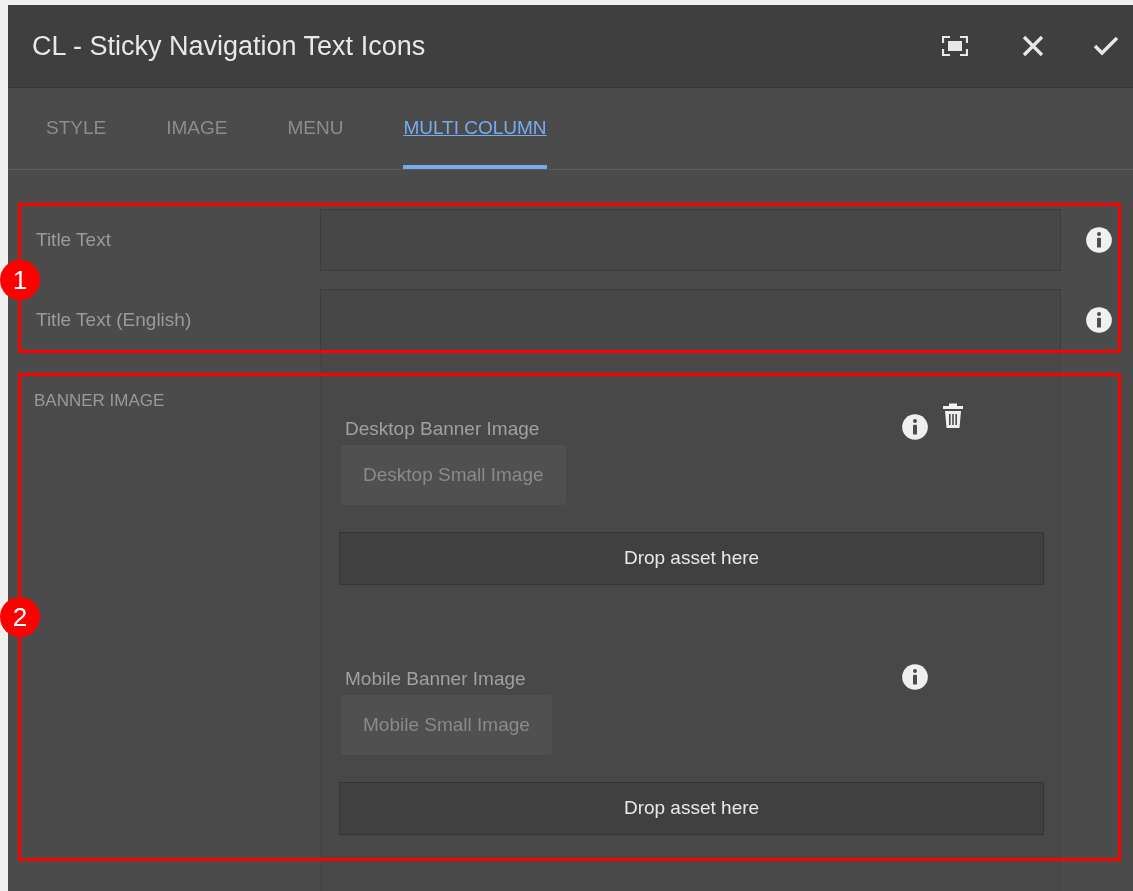 Image resolution: width=1133 pixels, height=891 pixels. I want to click on tab: MULTI COLUMN, so click(475, 128).